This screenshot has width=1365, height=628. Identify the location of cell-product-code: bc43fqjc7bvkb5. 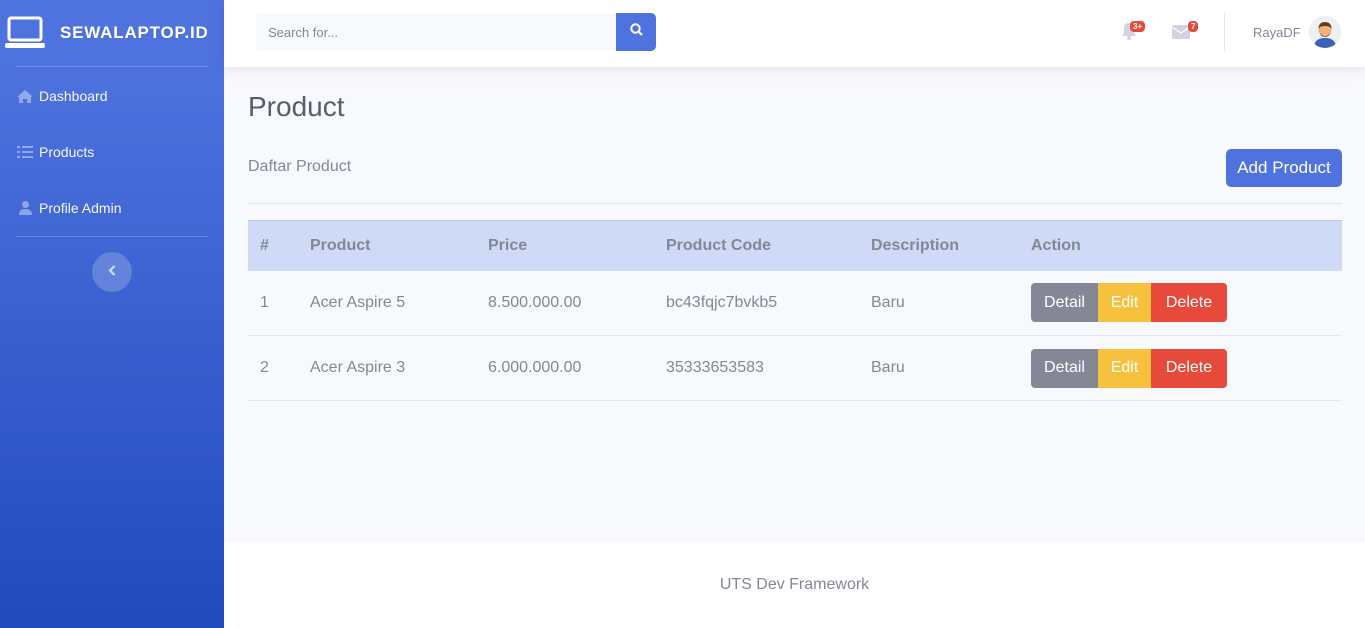
(722, 302).